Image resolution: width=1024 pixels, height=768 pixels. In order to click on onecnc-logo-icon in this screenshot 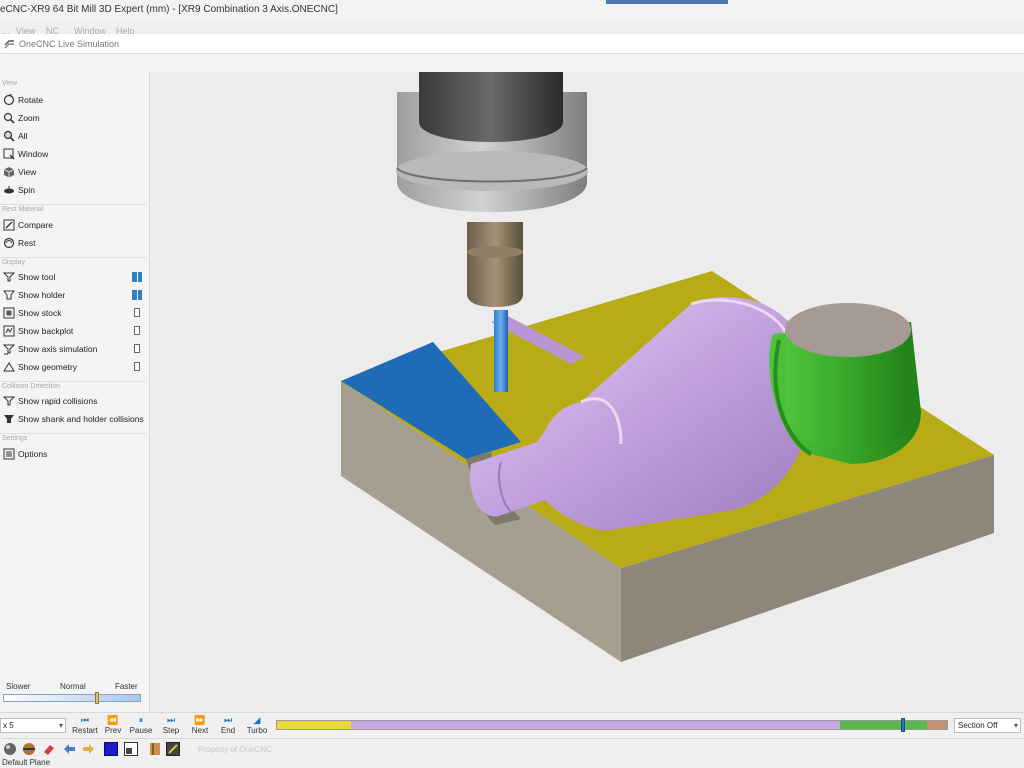, I will do `click(9, 44)`.